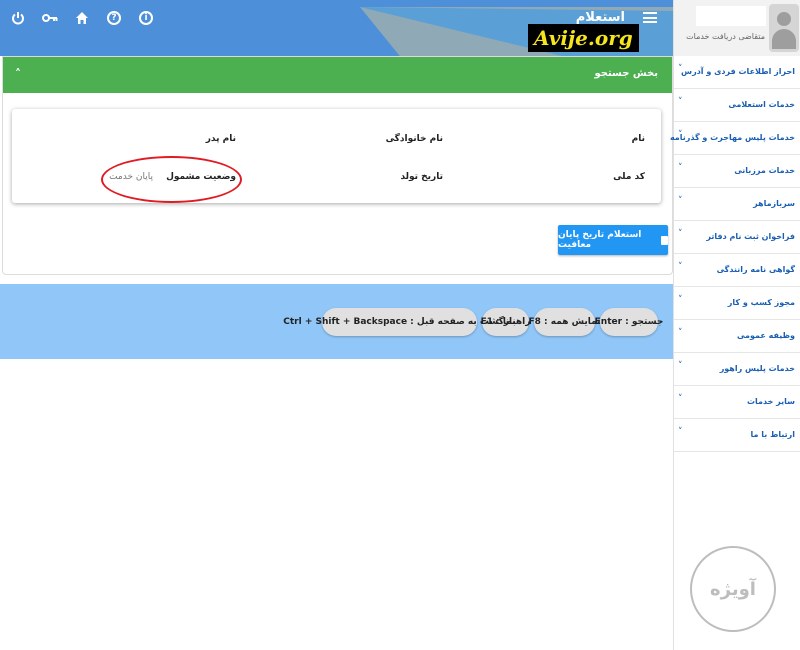  What do you see at coordinates (600, 17) in the screenshot?
I see `page-title: استعلام` at bounding box center [600, 17].